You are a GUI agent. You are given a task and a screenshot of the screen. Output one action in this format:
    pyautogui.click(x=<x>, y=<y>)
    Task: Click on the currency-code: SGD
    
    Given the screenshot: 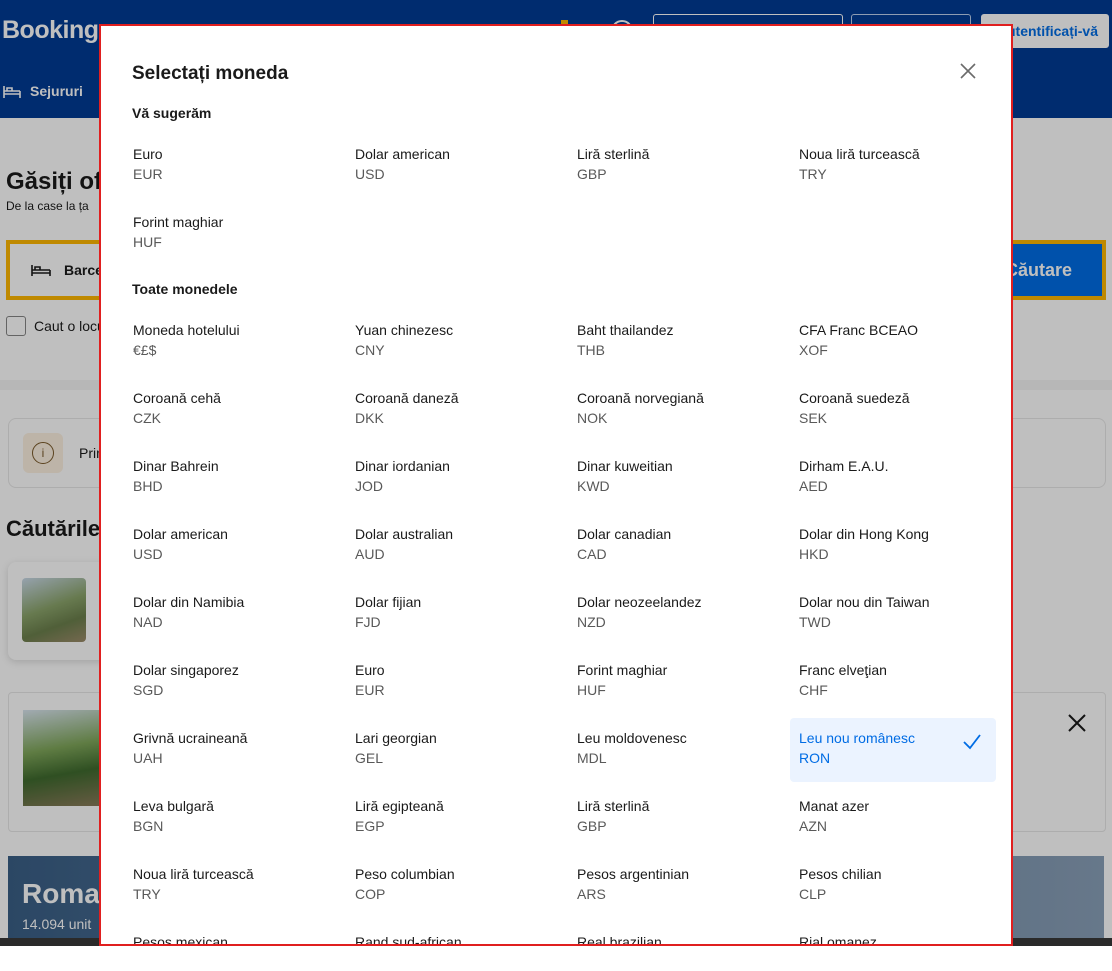 What is the action you would take?
    pyautogui.click(x=148, y=690)
    